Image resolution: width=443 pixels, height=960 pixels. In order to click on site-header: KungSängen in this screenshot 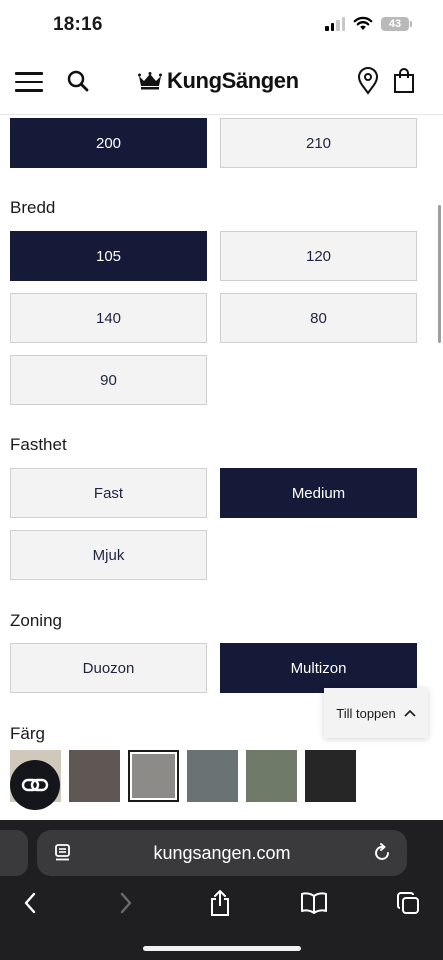, I will do `click(221, 83)`.